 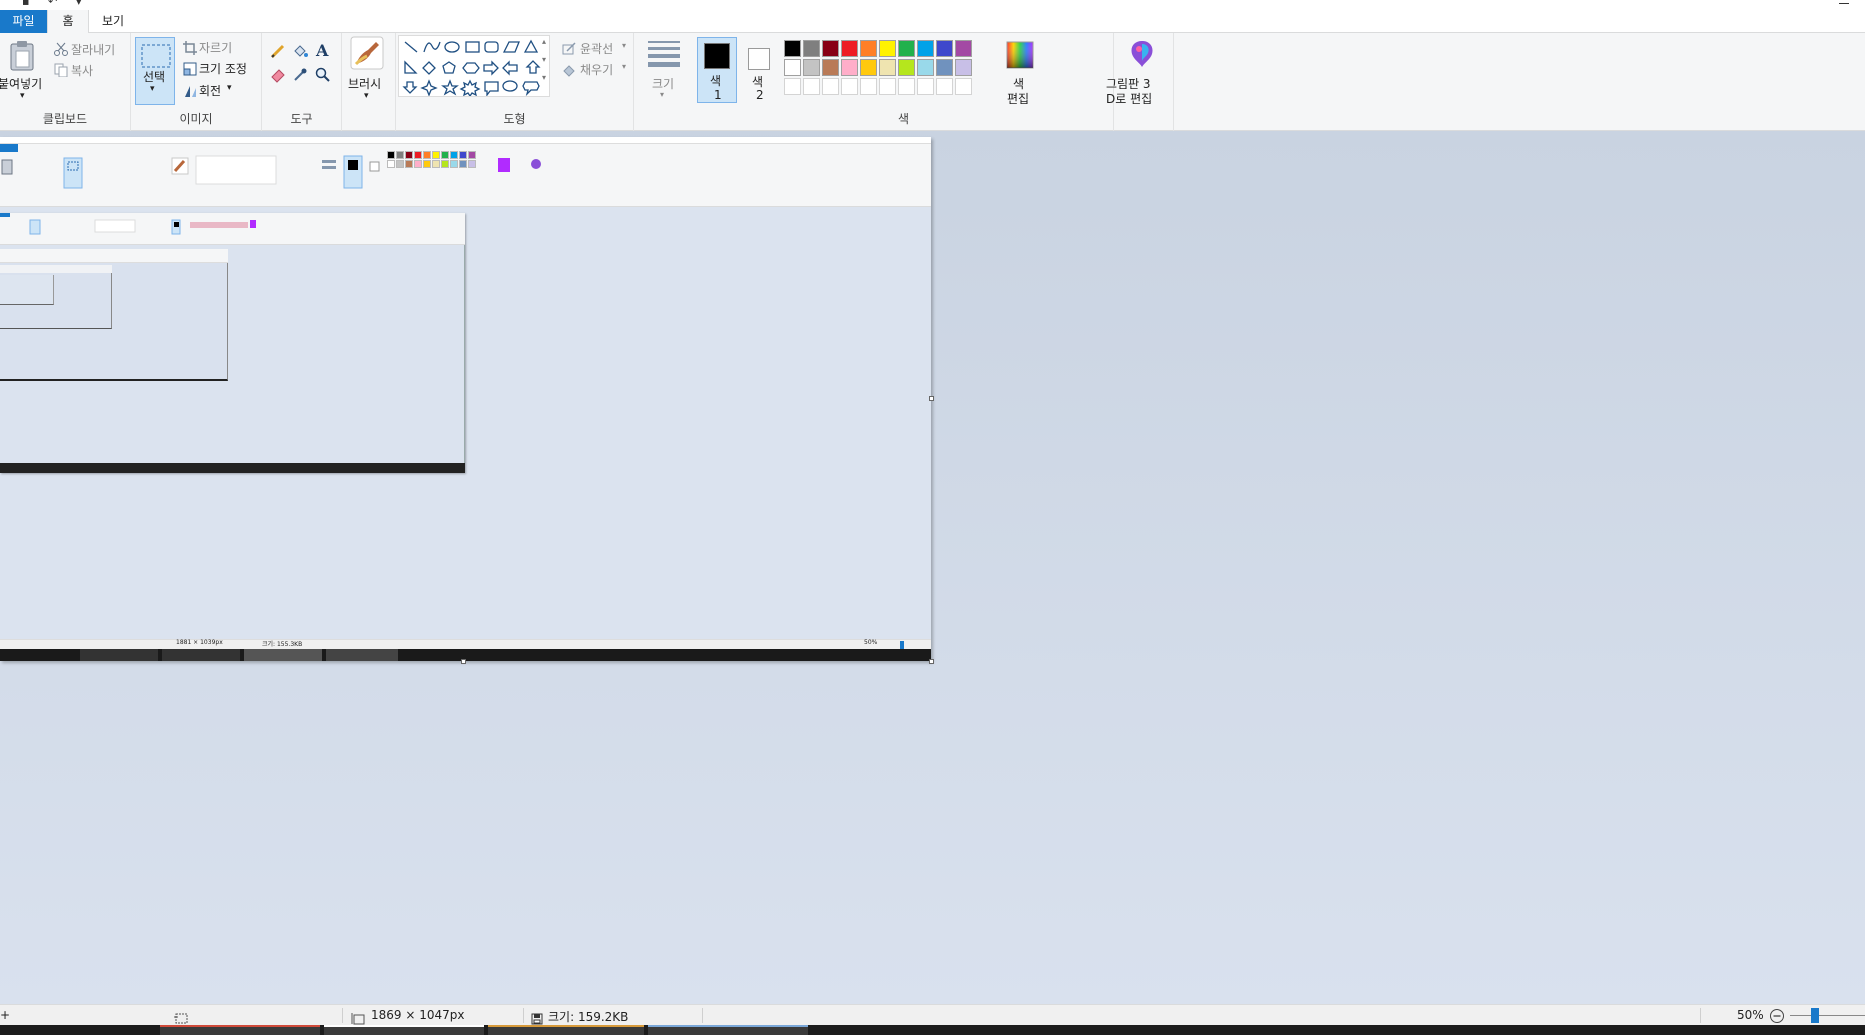 I want to click on paste-icon, so click(x=22, y=57).